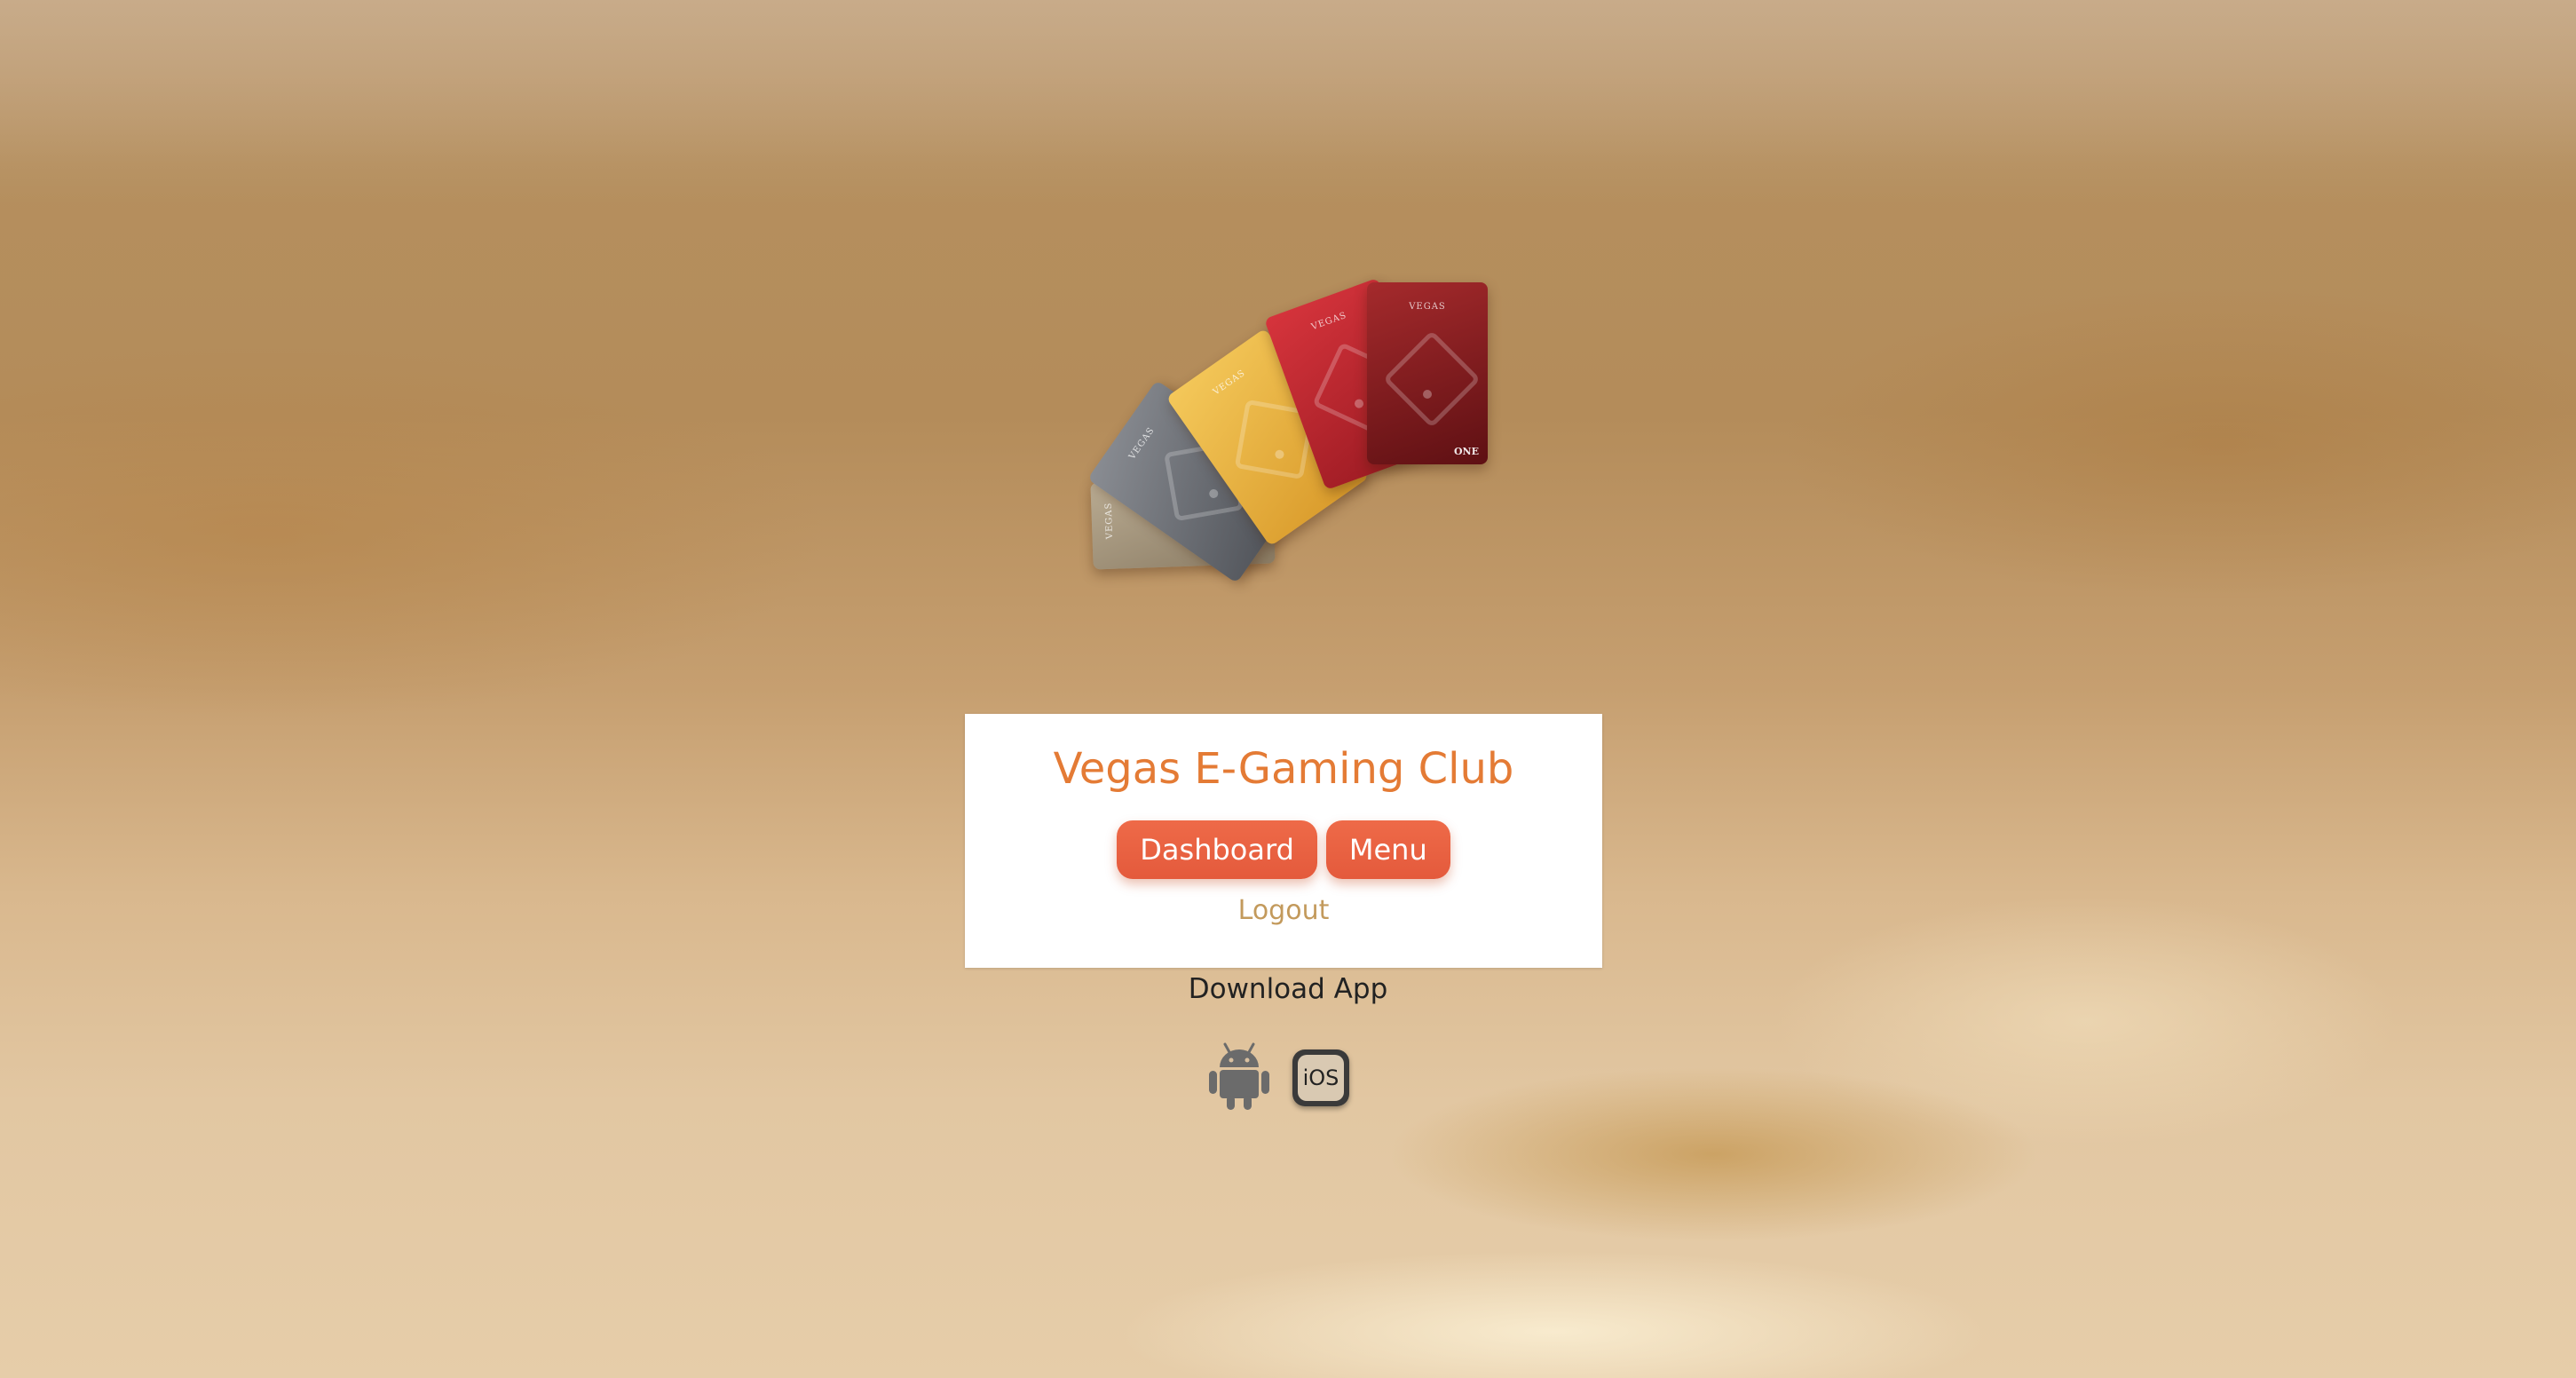 The image size is (2576, 1378). Describe the element at coordinates (1427, 307) in the screenshot. I see `card-brand-label: VEGAS` at that location.